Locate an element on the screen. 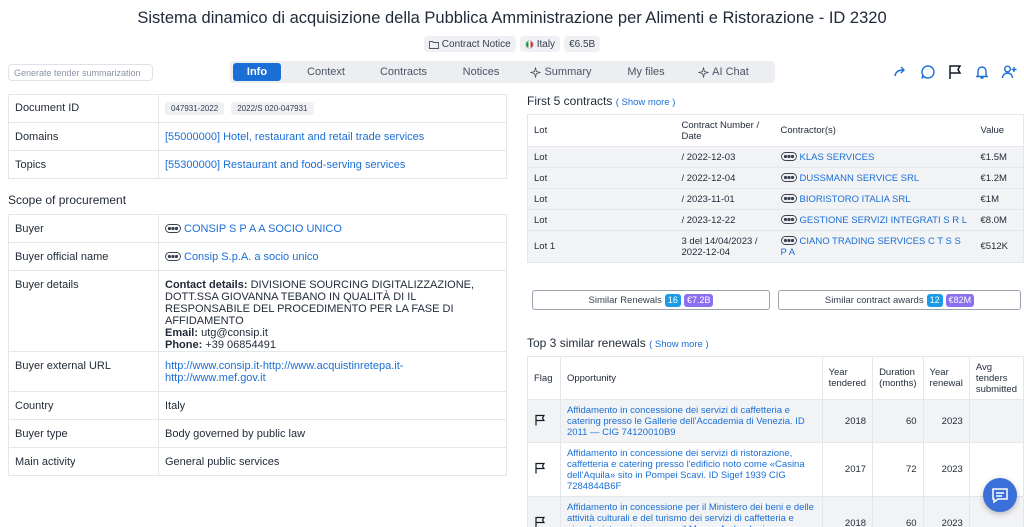 This screenshot has width=1024, height=527. column-header: Avg tenders submitted is located at coordinates (996, 378).